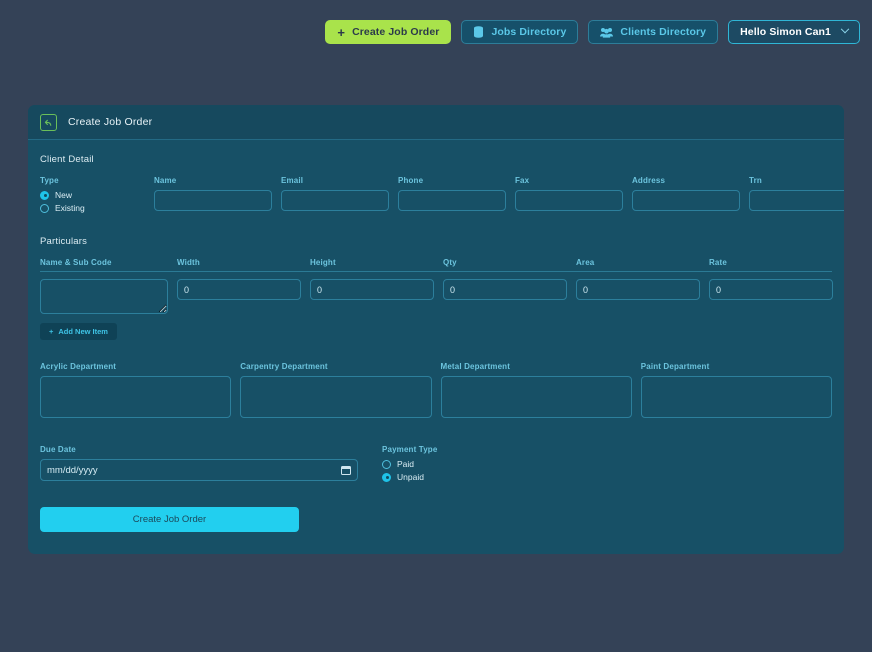 The image size is (872, 652). I want to click on back-button, so click(48, 122).